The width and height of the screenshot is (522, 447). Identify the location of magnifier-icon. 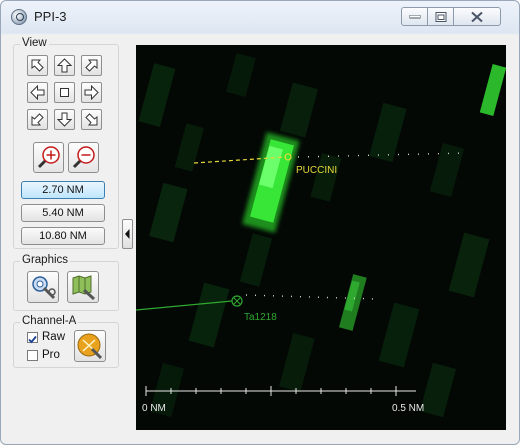
(19, 17).